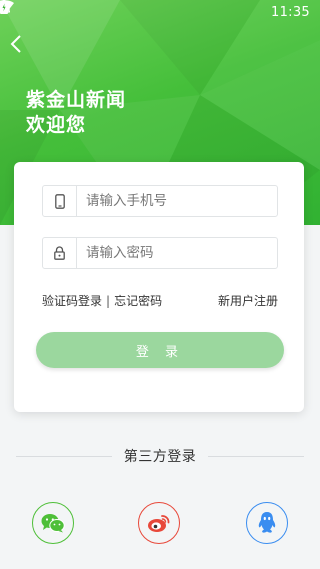  I want to click on third-party-title: 第三方登录, so click(160, 457).